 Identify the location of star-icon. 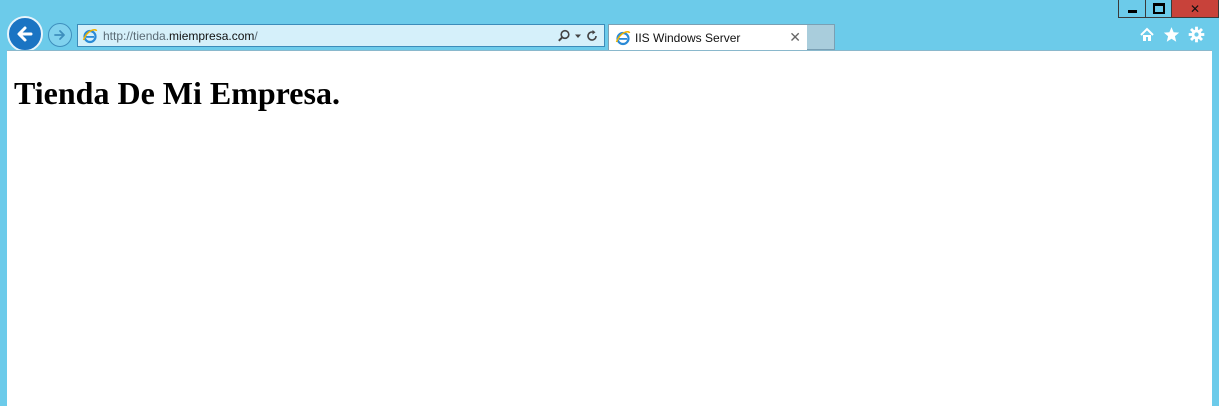
(1171, 34).